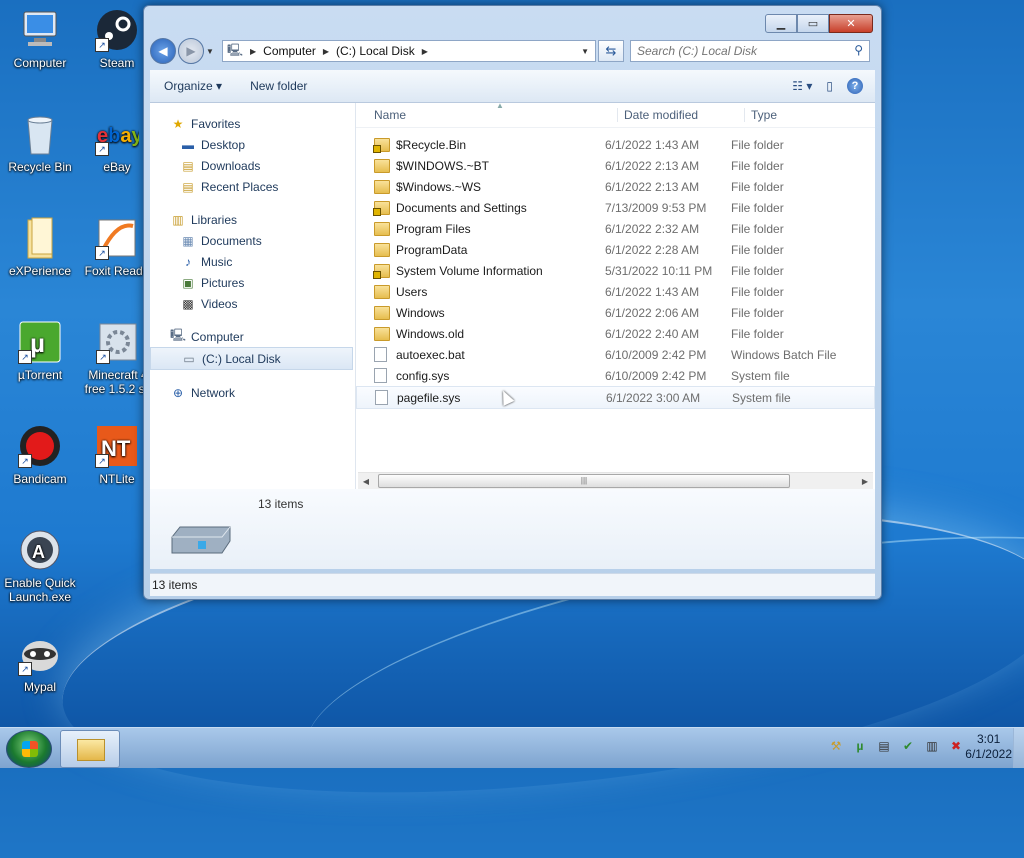 This screenshot has width=1024, height=858. Describe the element at coordinates (252, 261) in the screenshot. I see `nav-music: ♪ Music` at that location.